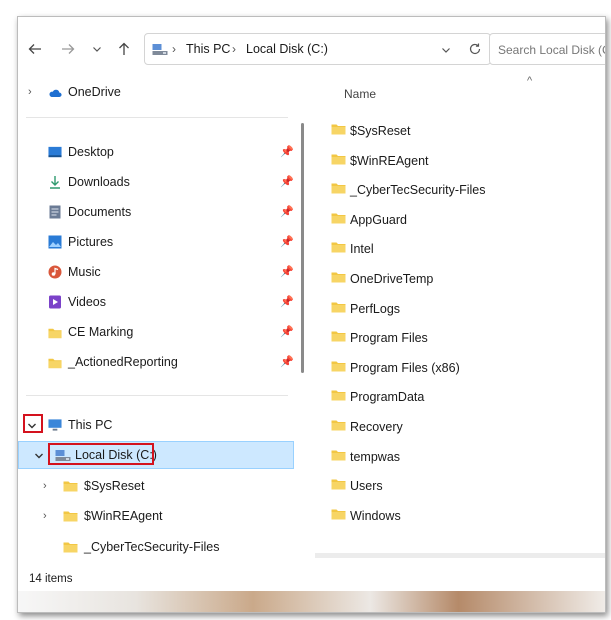 Image resolution: width=611 pixels, height=620 pixels. I want to click on file-name: $SysReset, so click(380, 131).